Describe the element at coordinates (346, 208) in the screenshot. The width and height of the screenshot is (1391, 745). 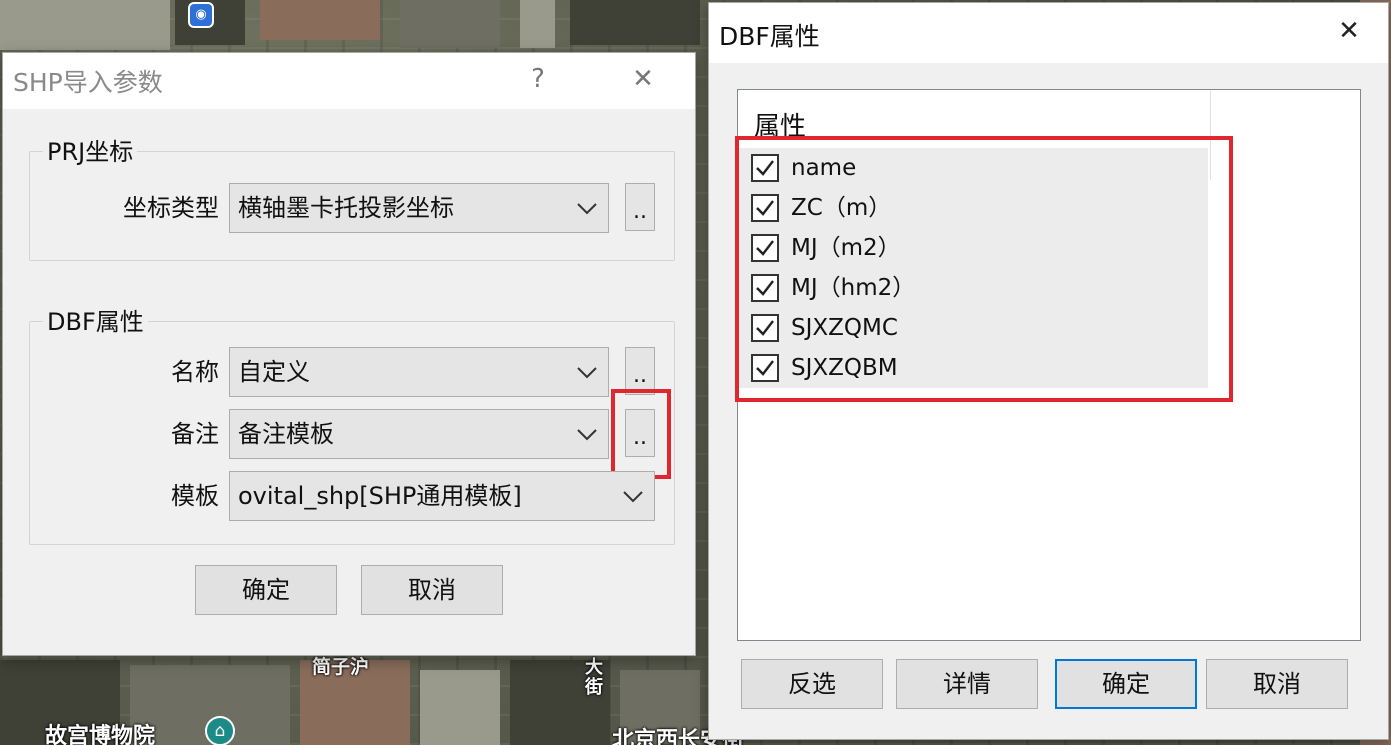
I see `coord-type-value: 横轴墨卡托投影坐标` at that location.